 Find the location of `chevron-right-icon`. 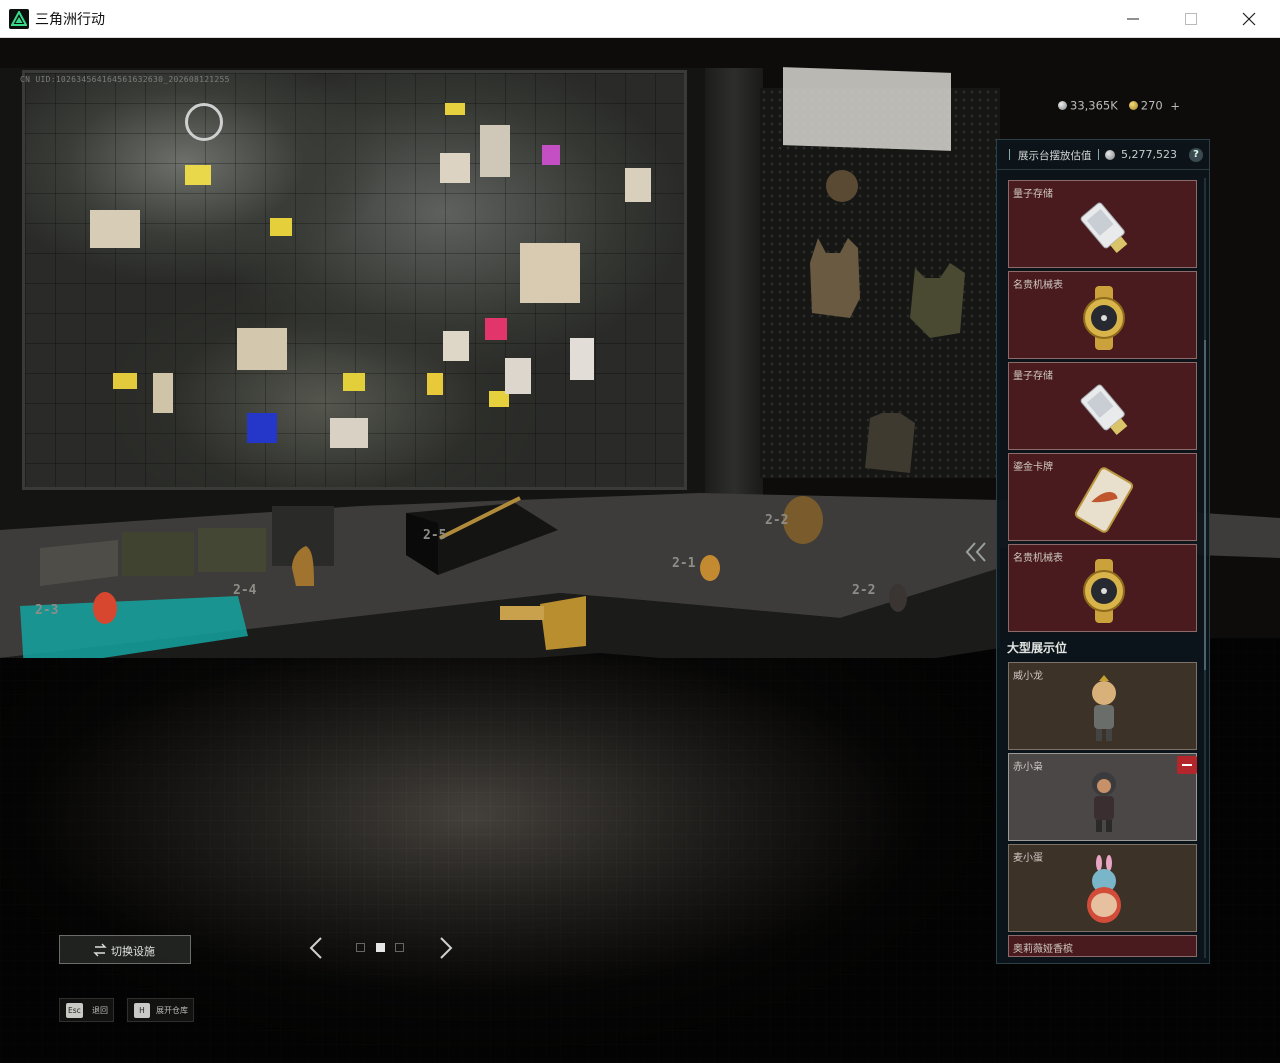

chevron-right-icon is located at coordinates (446, 948).